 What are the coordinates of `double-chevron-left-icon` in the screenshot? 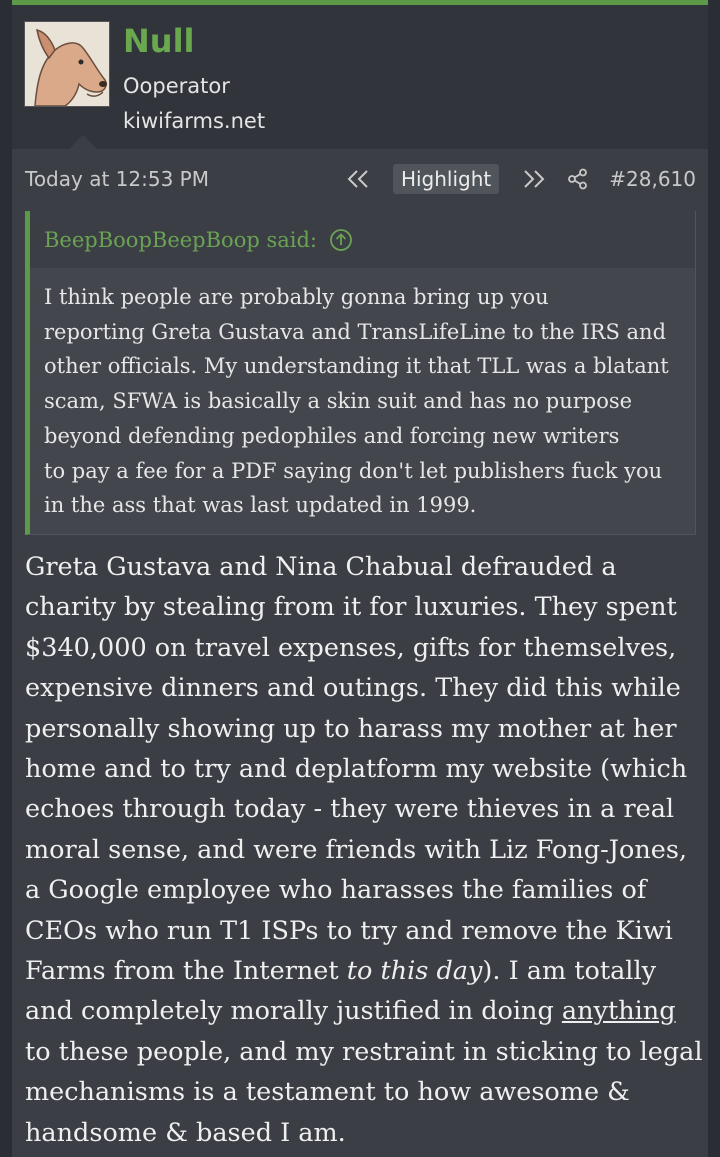 It's located at (358, 179).